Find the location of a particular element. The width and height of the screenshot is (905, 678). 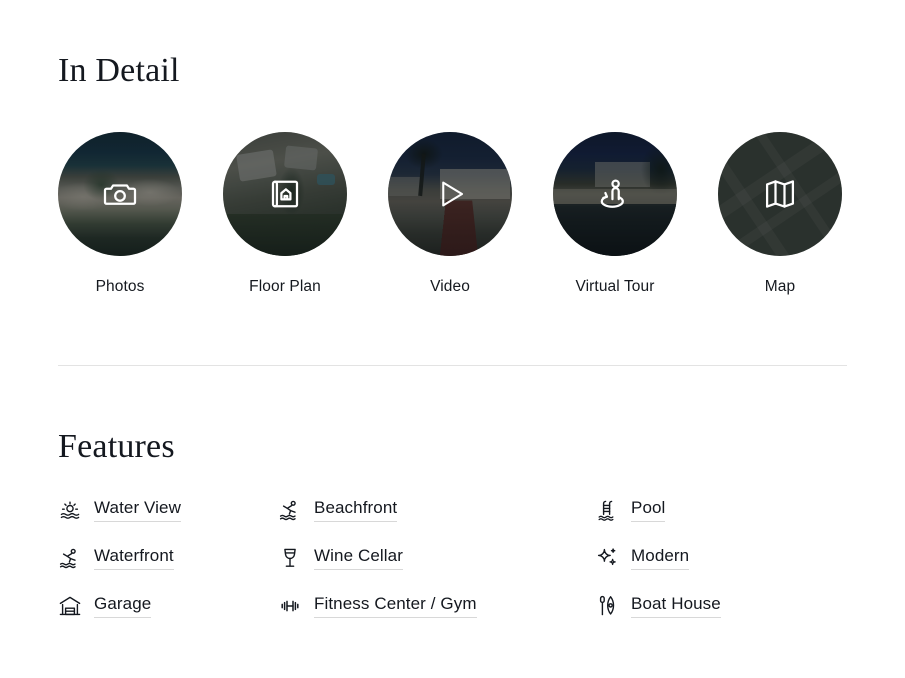

photos-thumbnail is located at coordinates (120, 194).